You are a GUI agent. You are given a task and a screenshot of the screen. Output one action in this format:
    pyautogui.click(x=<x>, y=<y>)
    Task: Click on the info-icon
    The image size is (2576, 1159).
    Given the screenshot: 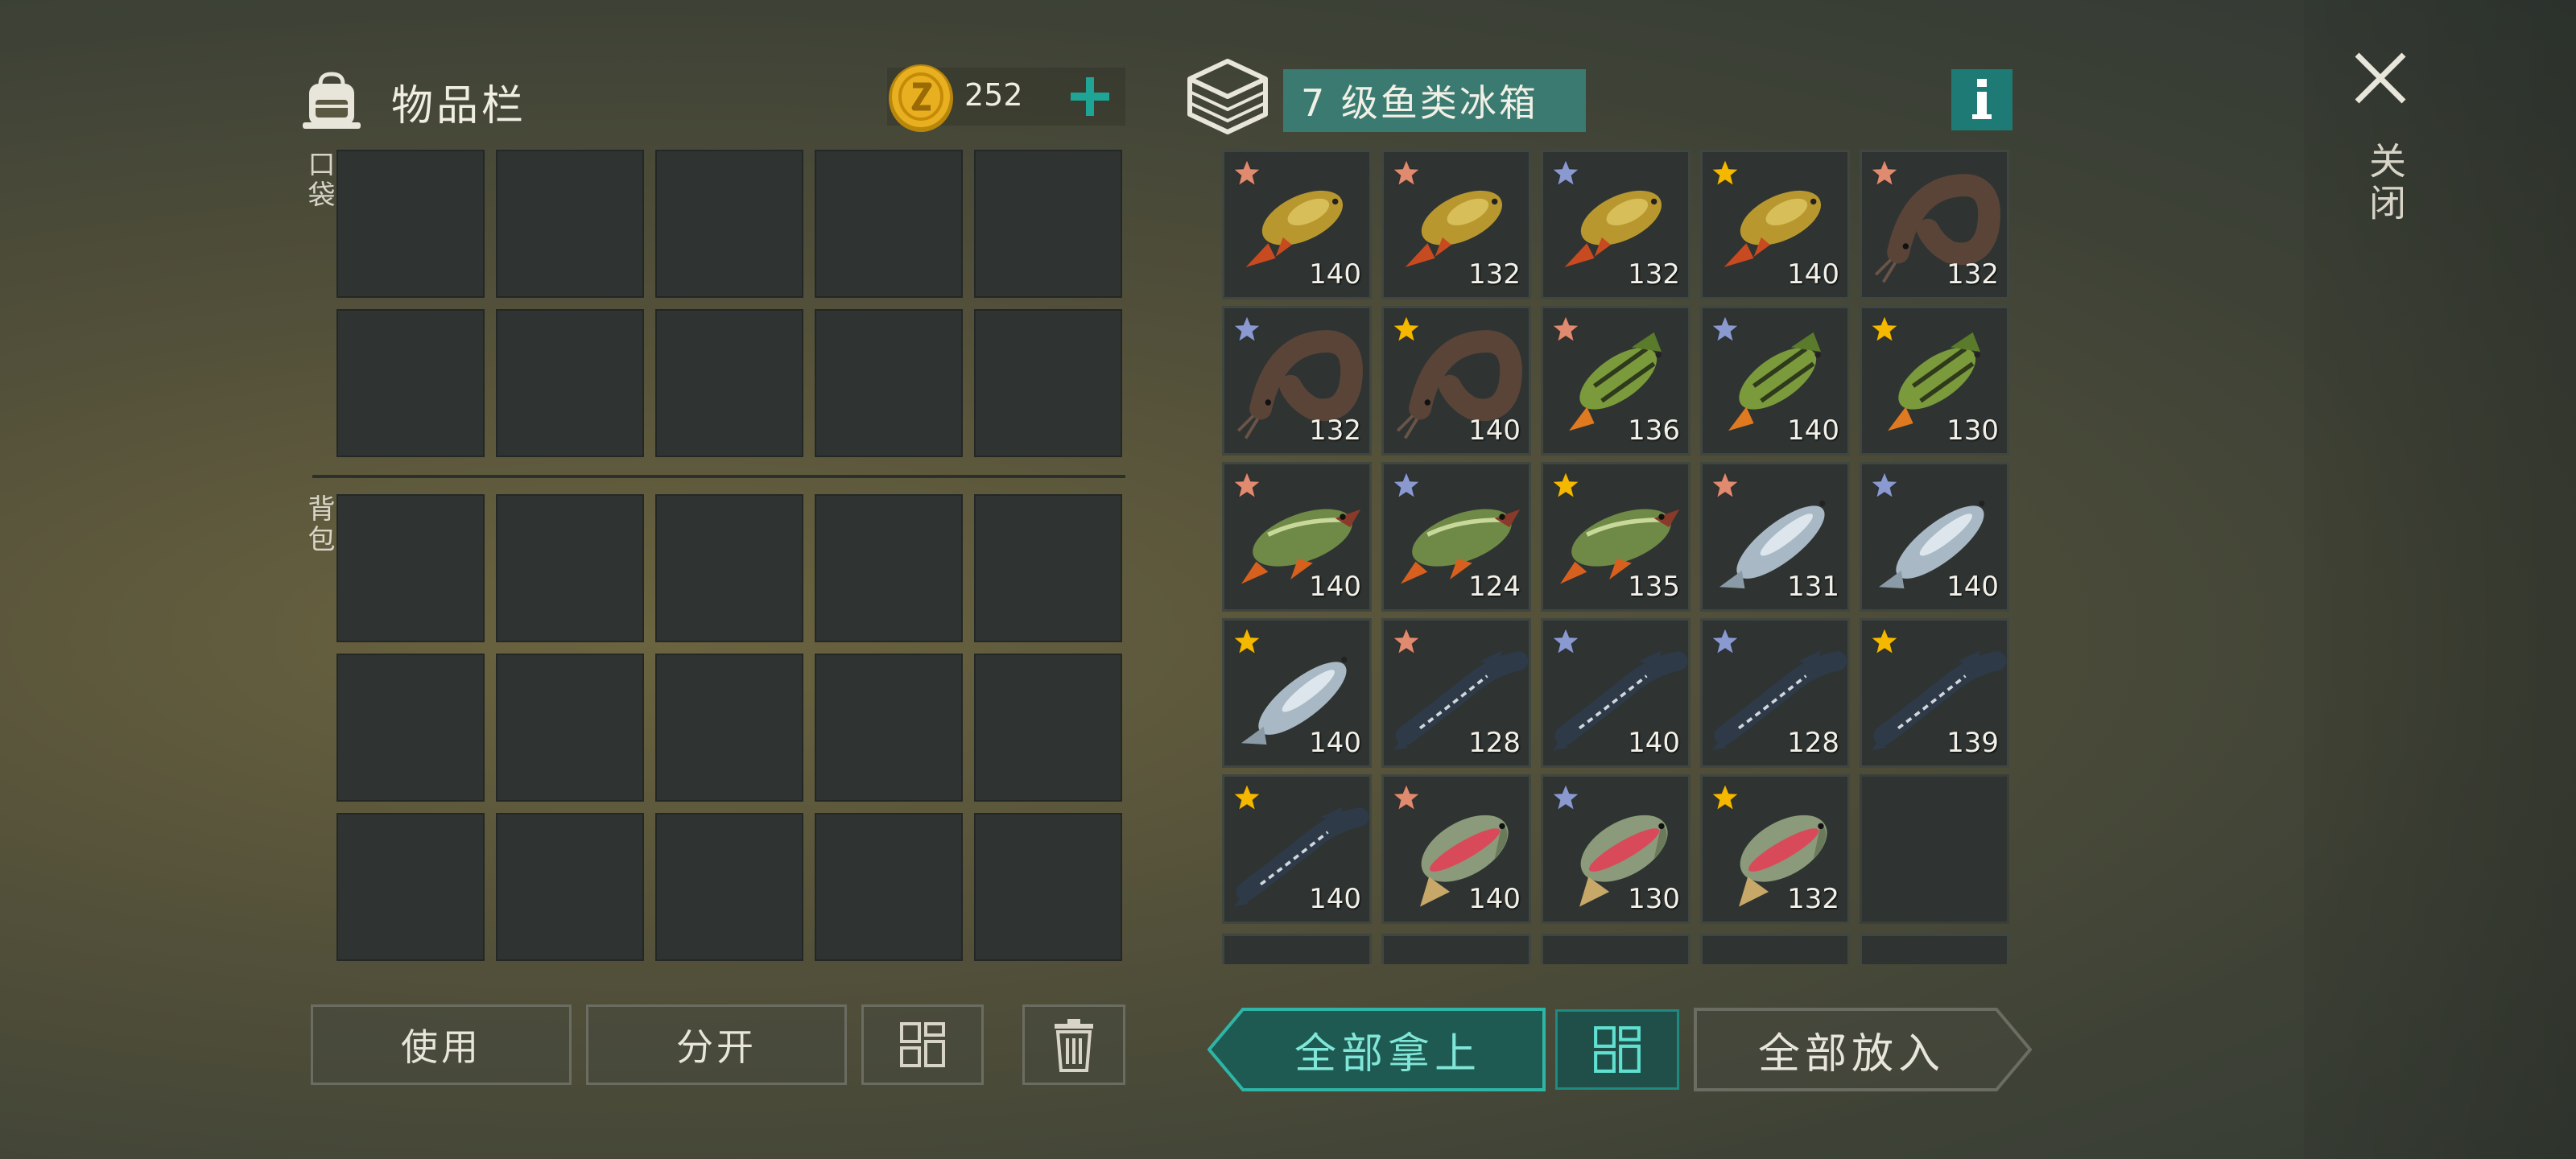 What is the action you would take?
    pyautogui.click(x=1982, y=99)
    